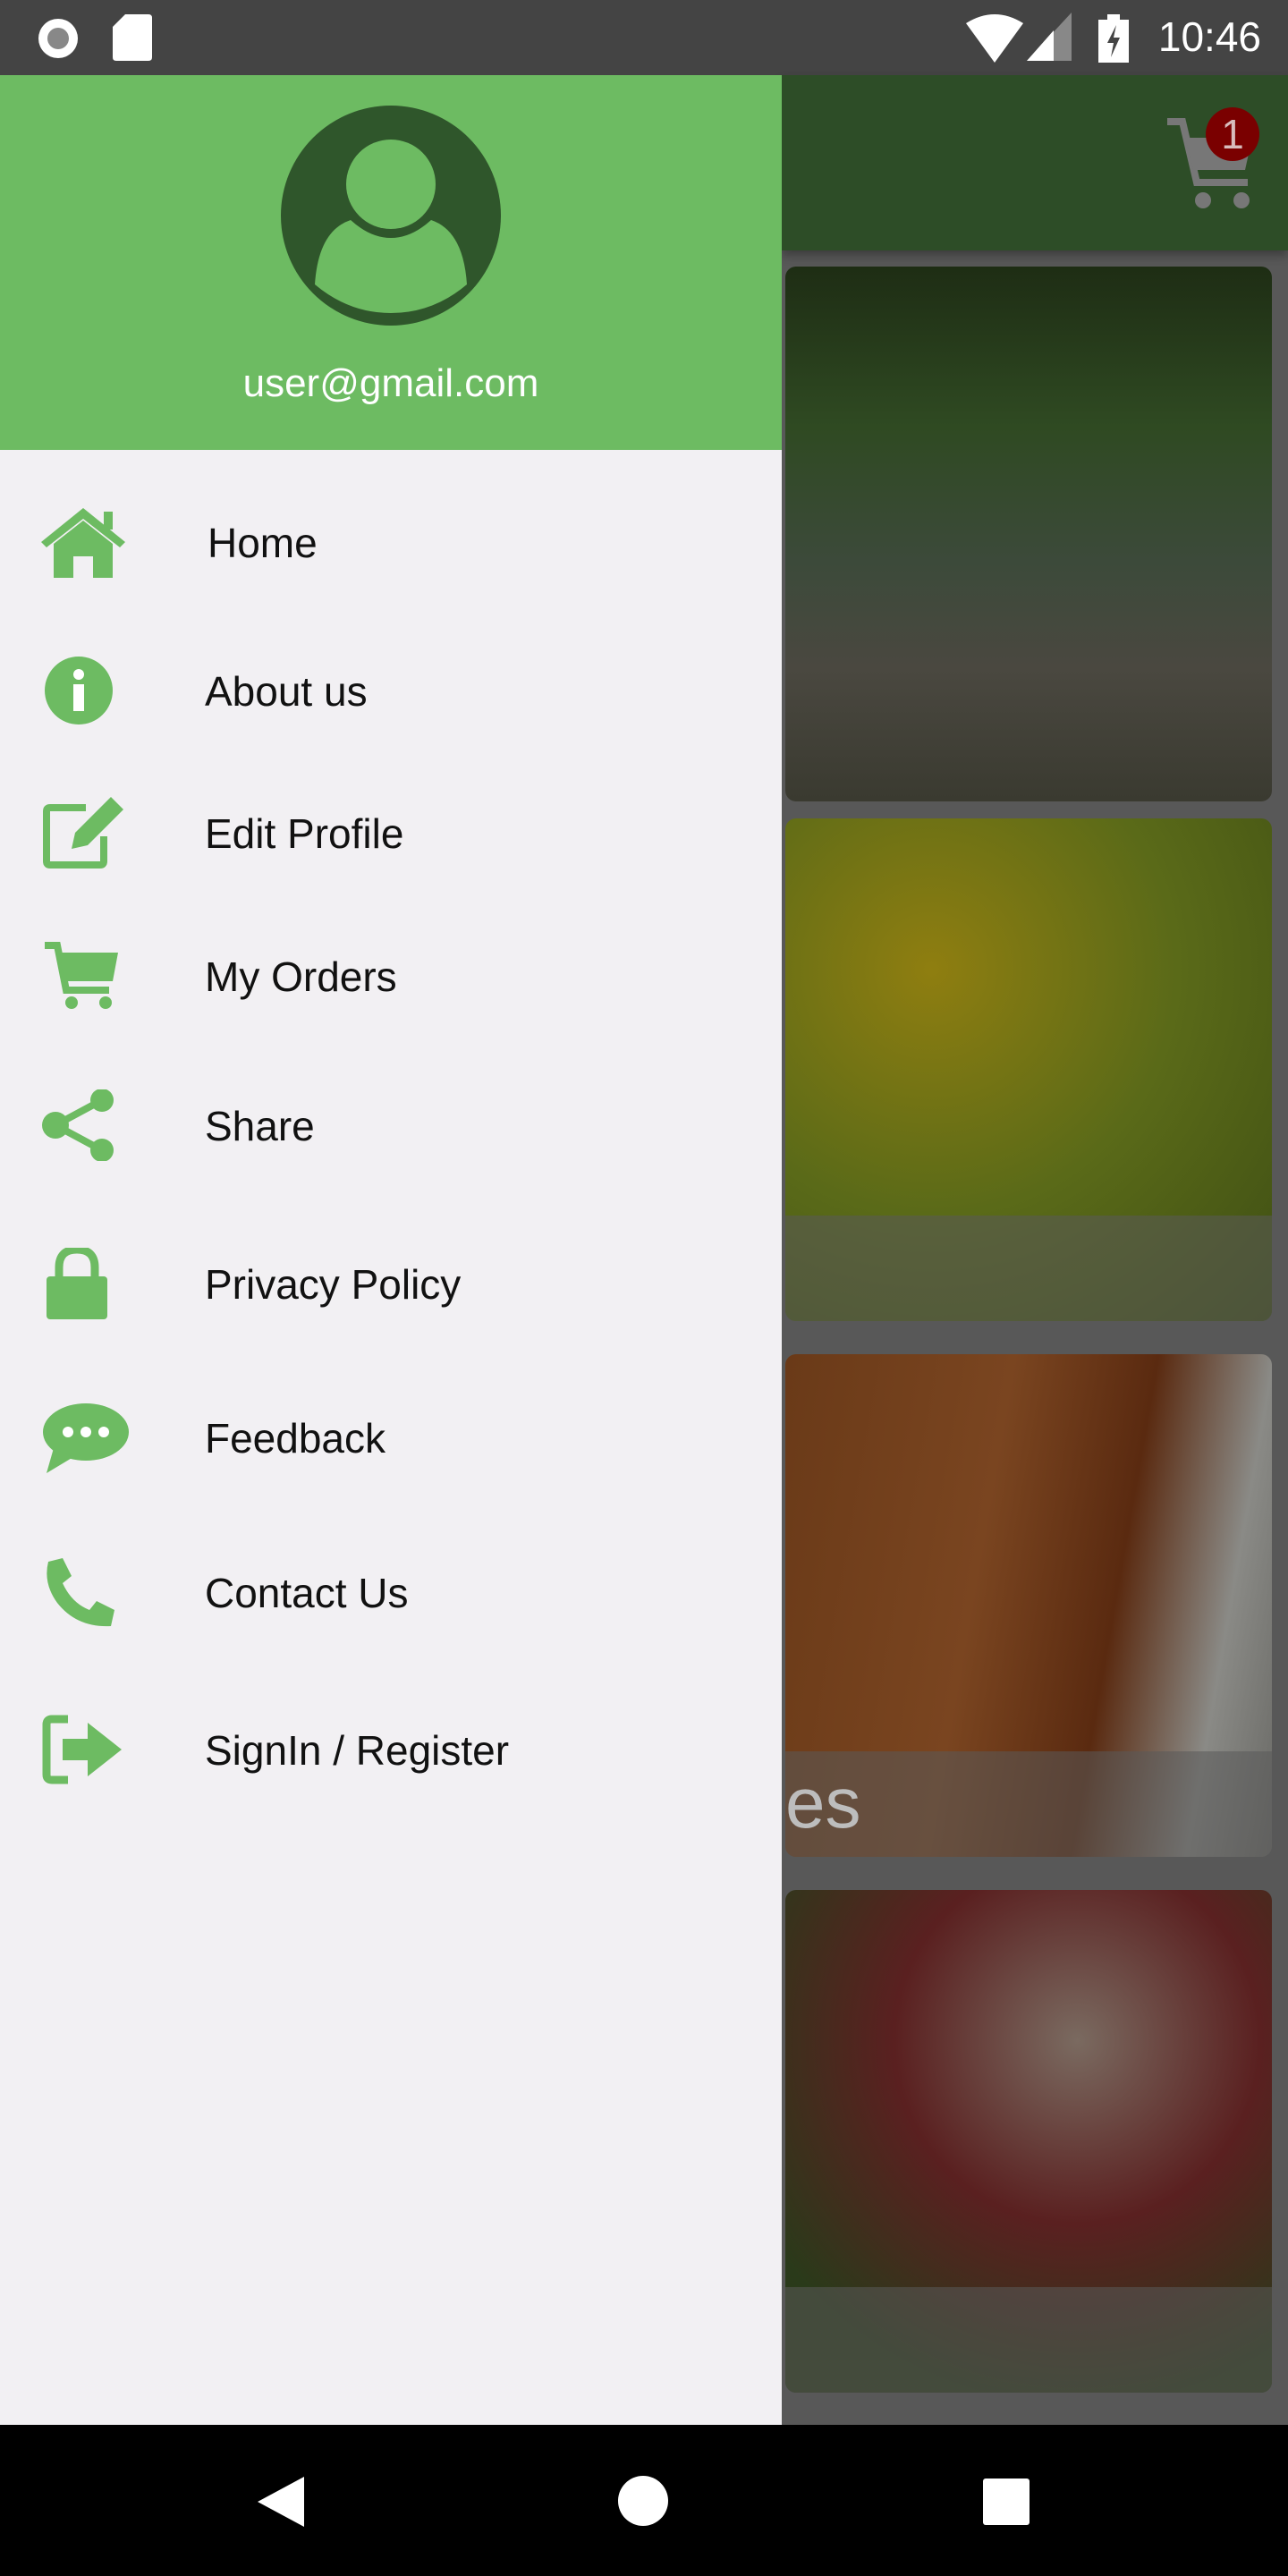  I want to click on signal-icon, so click(1049, 37).